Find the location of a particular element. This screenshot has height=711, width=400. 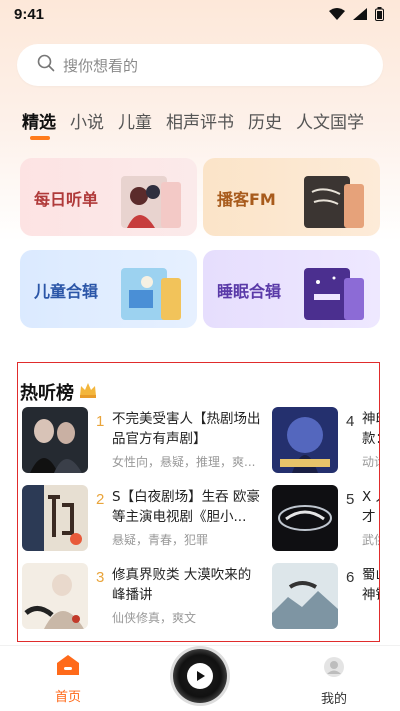

nav-mine: 我的 is located at coordinates (334, 681).